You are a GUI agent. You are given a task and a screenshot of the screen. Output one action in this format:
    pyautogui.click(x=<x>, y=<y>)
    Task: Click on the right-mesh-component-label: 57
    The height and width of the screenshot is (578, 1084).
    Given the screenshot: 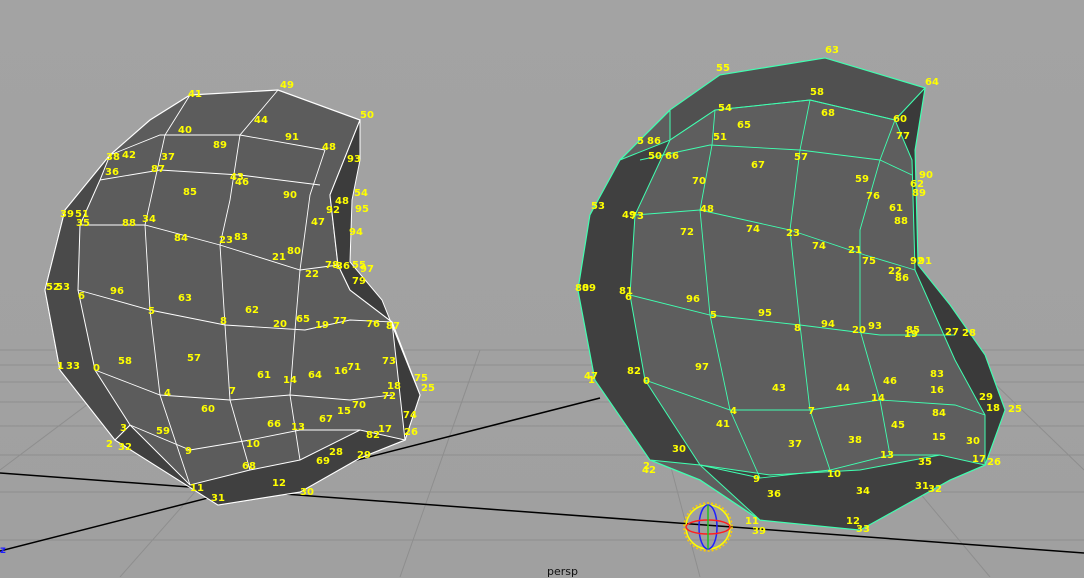 What is the action you would take?
    pyautogui.click(x=801, y=157)
    